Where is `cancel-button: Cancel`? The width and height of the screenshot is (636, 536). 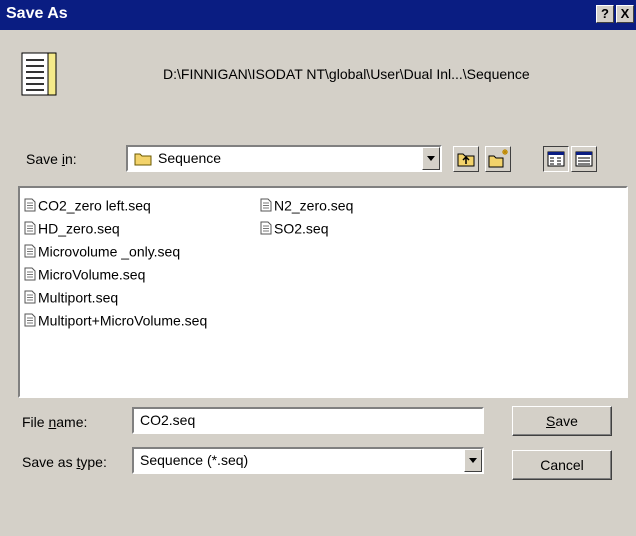 cancel-button: Cancel is located at coordinates (562, 465).